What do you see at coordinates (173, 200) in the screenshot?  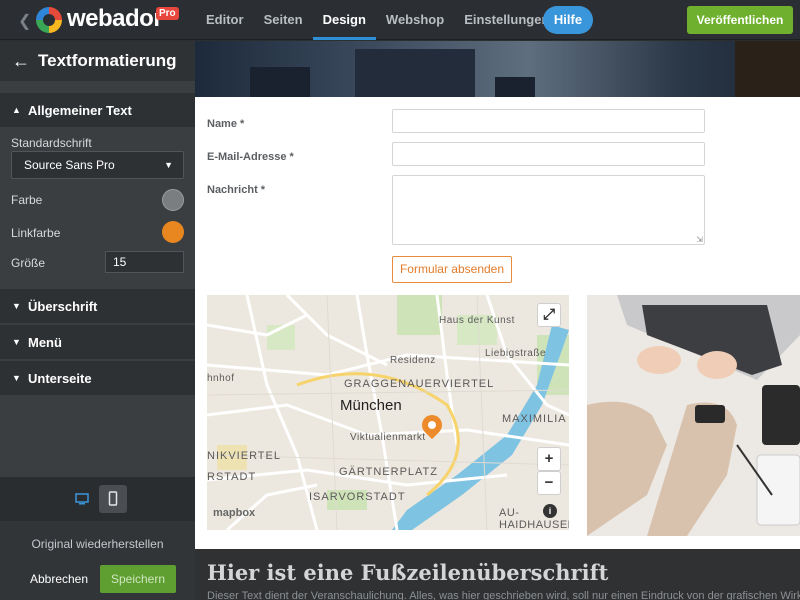 I see `color-swatch` at bounding box center [173, 200].